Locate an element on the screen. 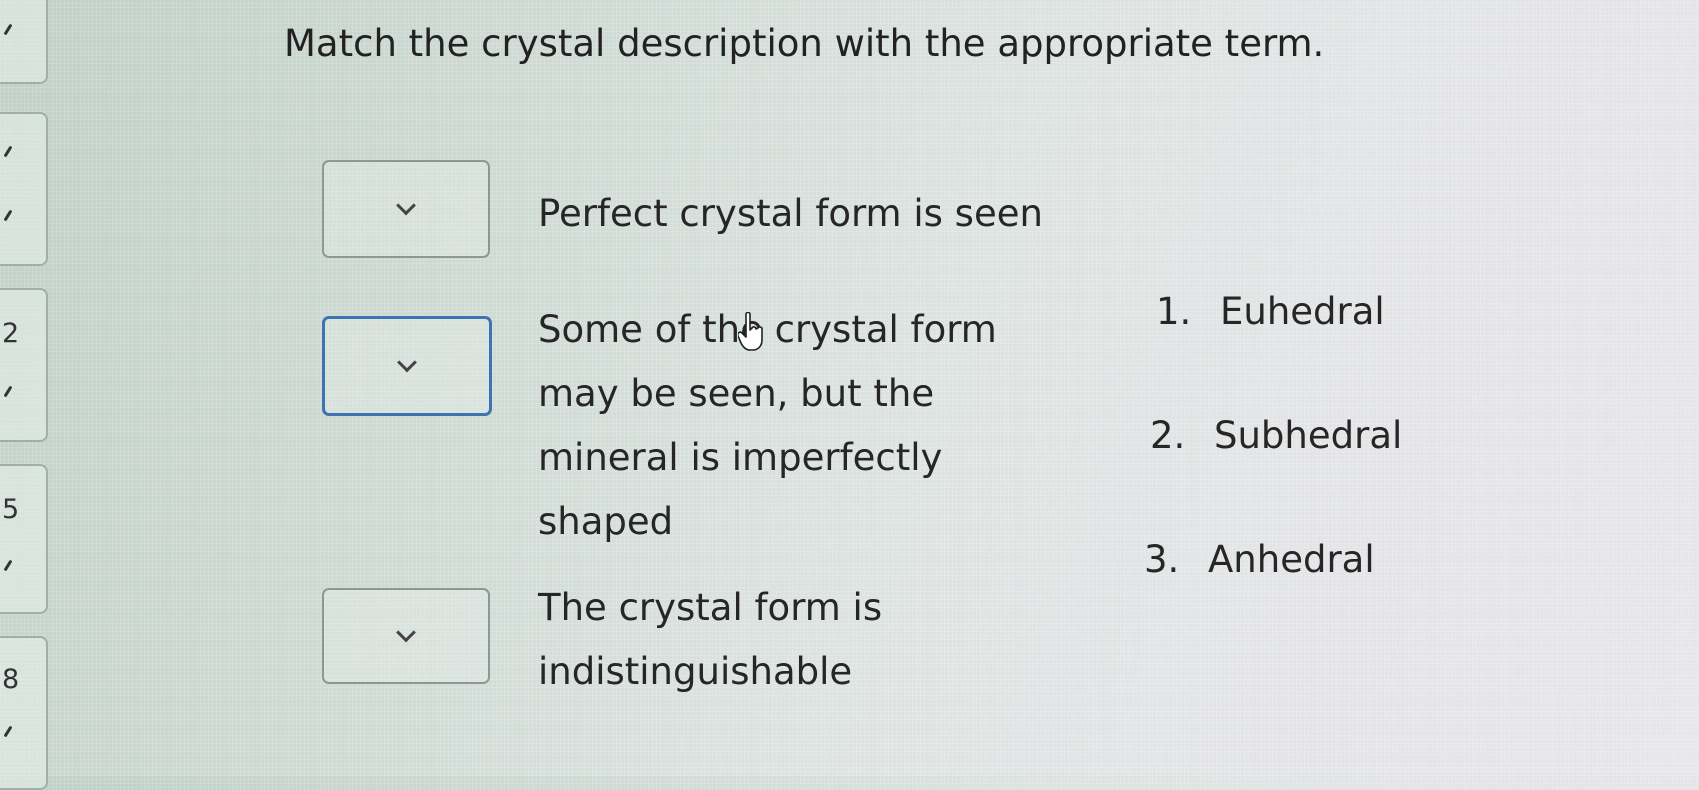 This screenshot has width=1699, height=790. answer-number: 1. is located at coordinates (1174, 311).